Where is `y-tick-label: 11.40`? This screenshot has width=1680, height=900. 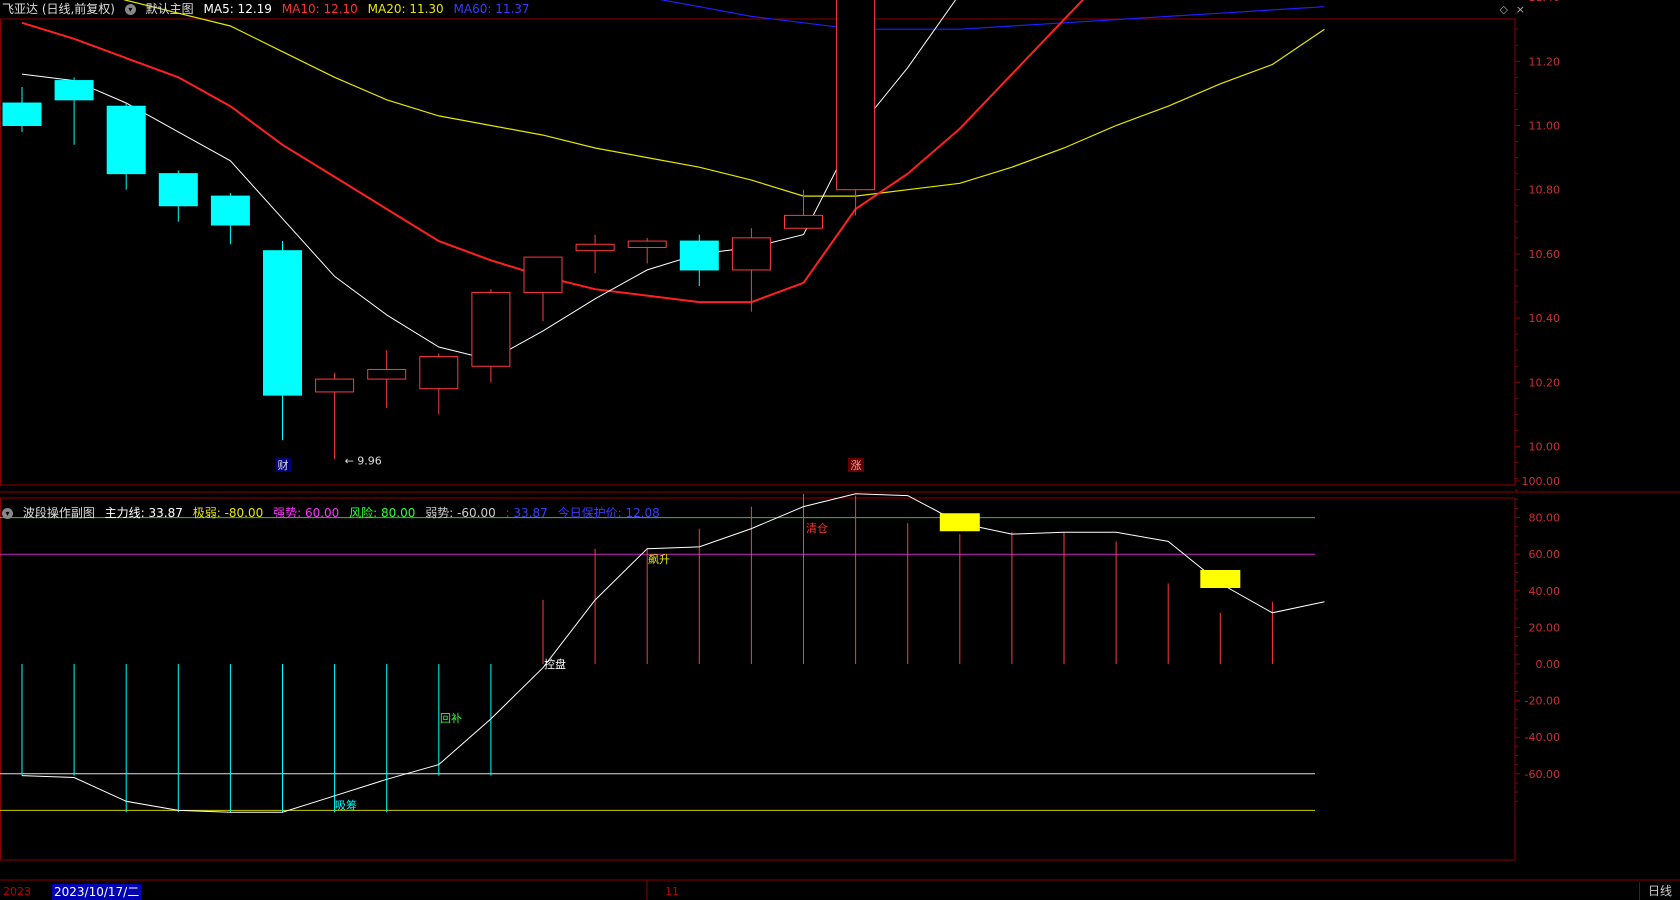
y-tick-label: 11.40 is located at coordinates (1545, 2).